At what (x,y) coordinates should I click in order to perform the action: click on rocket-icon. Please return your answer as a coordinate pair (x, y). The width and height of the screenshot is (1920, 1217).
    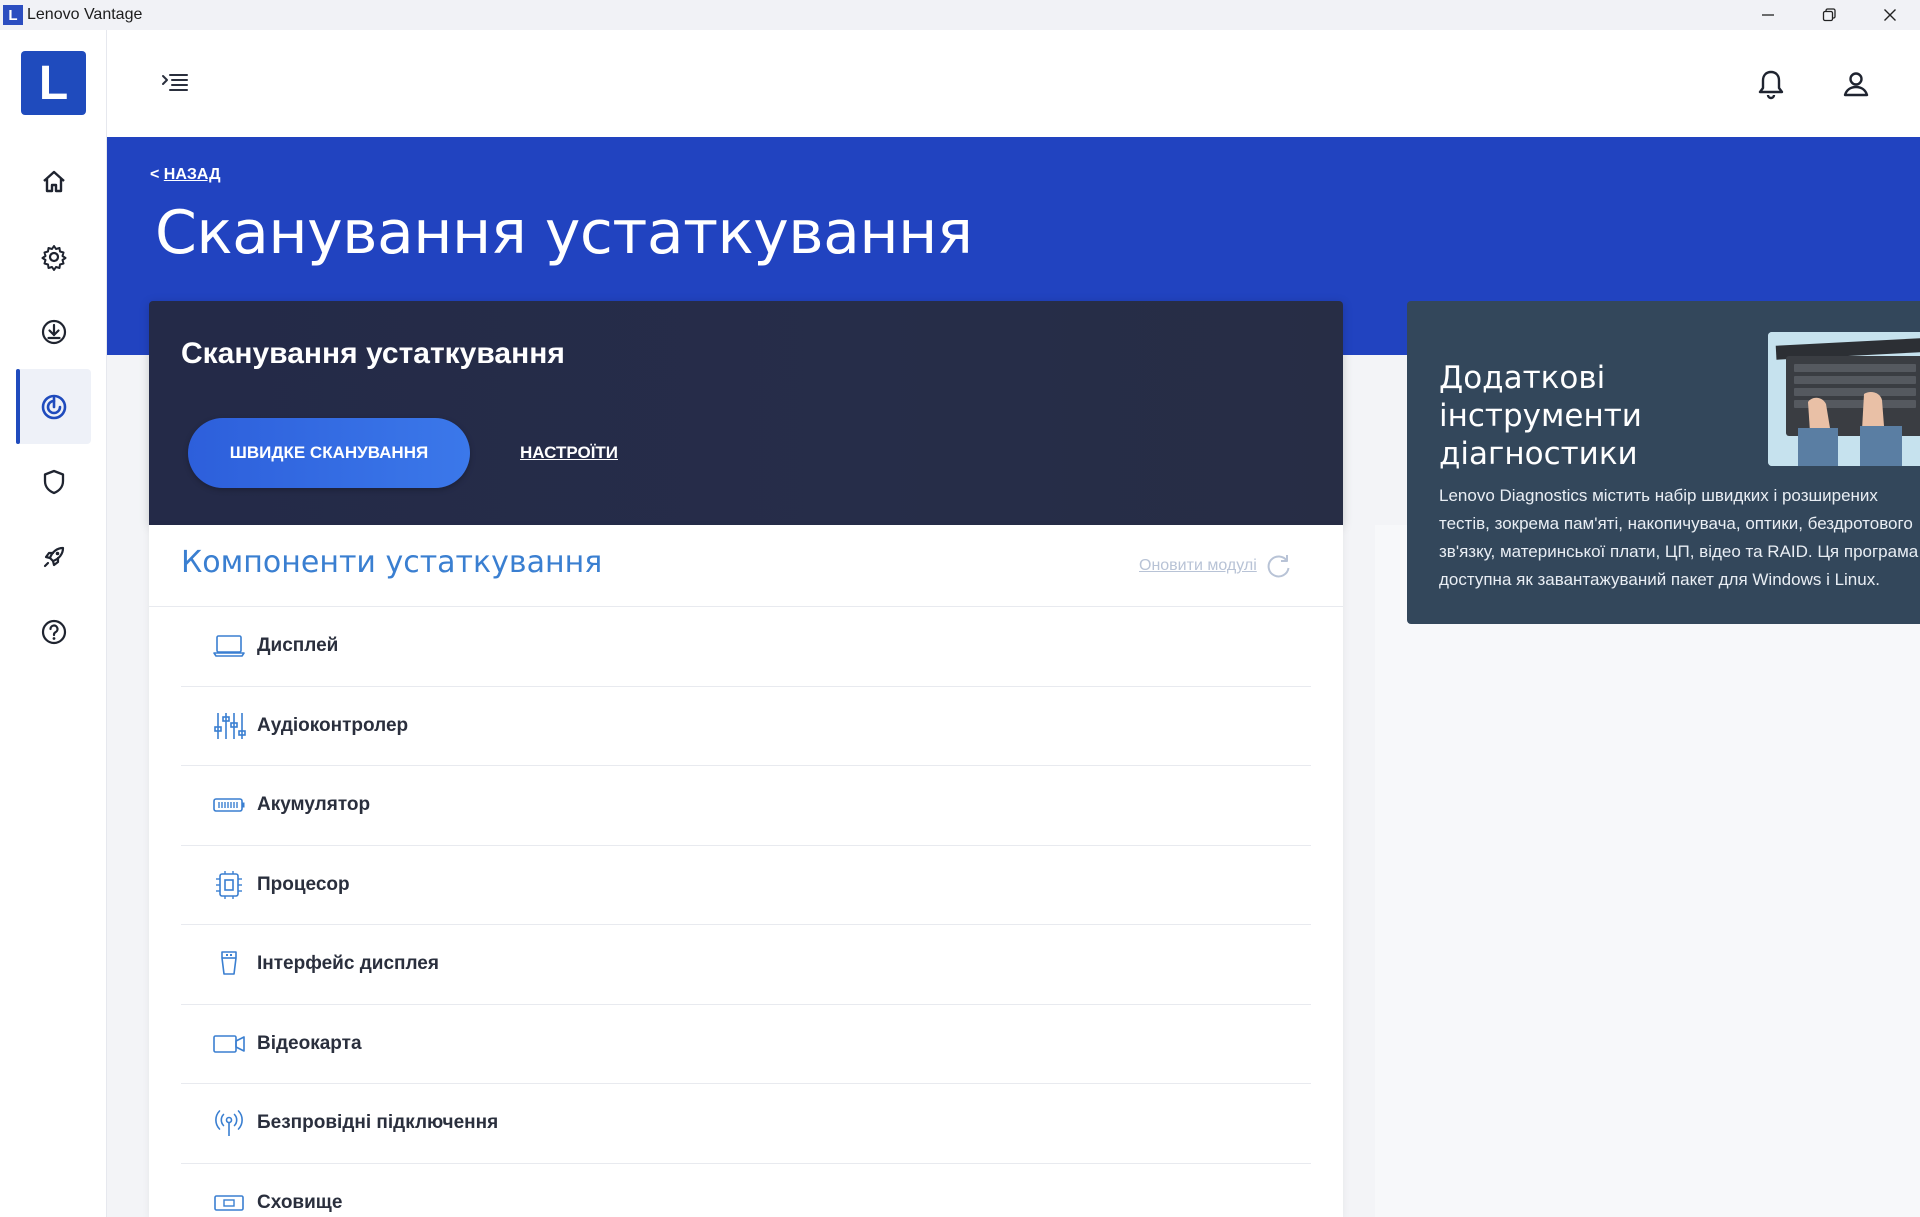
    Looking at the image, I should click on (53, 556).